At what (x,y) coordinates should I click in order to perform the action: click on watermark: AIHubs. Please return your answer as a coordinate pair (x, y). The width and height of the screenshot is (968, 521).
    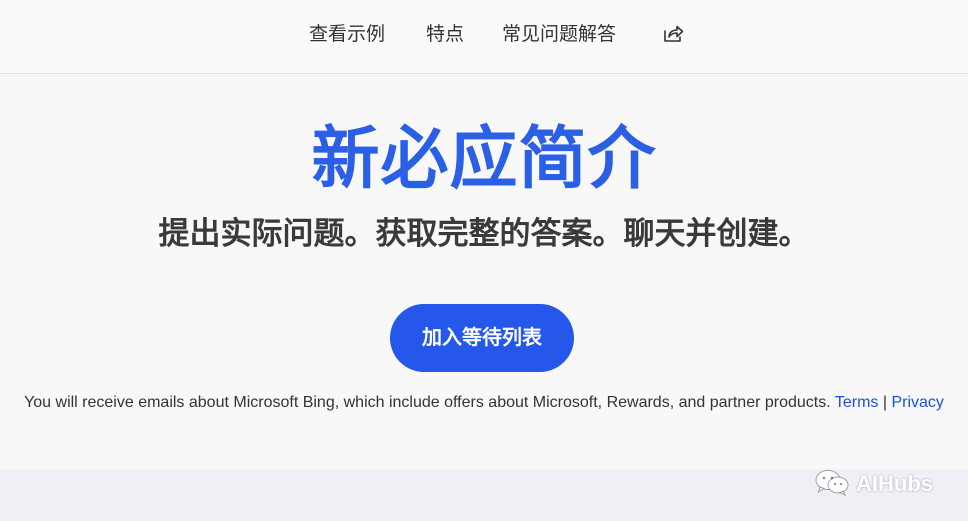
    Looking at the image, I should click on (873, 484).